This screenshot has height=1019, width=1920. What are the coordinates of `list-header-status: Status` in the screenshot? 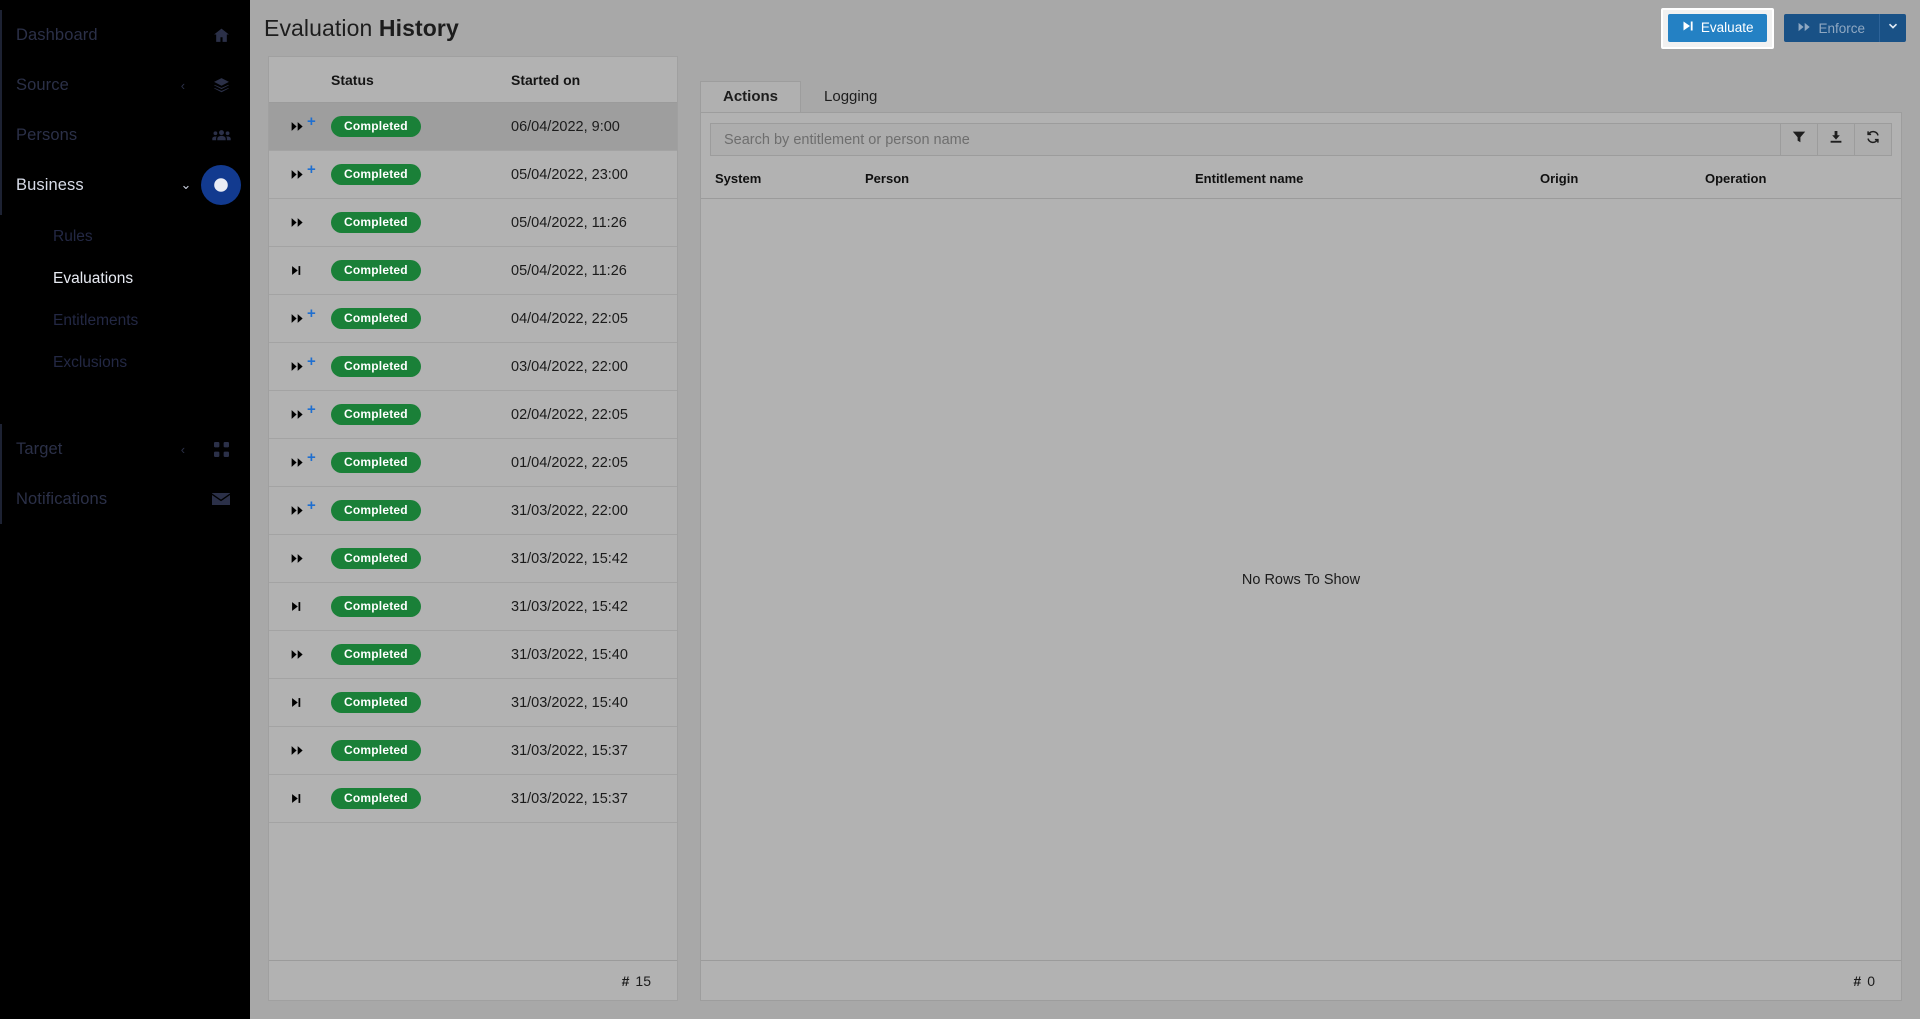 It's located at (352, 79).